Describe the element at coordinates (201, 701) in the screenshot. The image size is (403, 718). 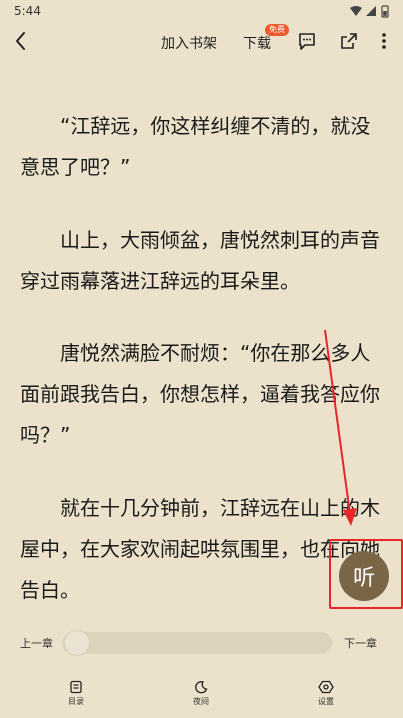
I see `nav-night-label: 夜间` at that location.